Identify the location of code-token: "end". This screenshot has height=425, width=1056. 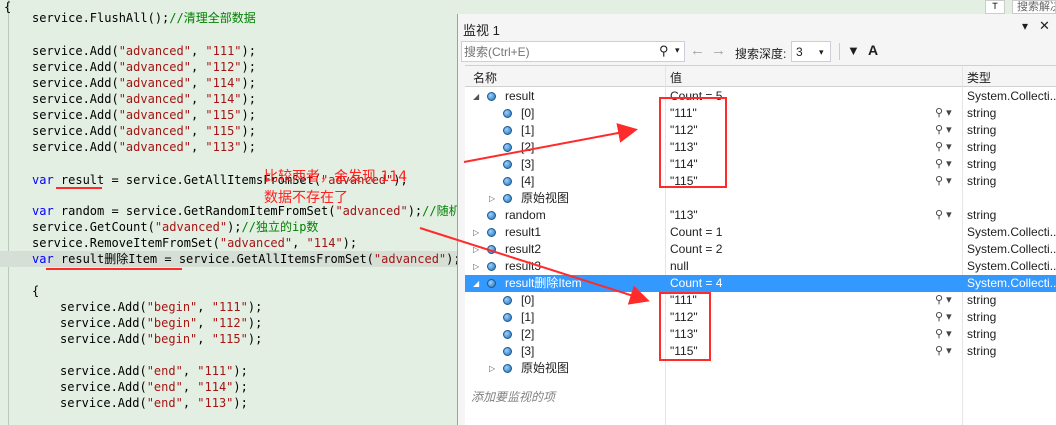
(164, 403).